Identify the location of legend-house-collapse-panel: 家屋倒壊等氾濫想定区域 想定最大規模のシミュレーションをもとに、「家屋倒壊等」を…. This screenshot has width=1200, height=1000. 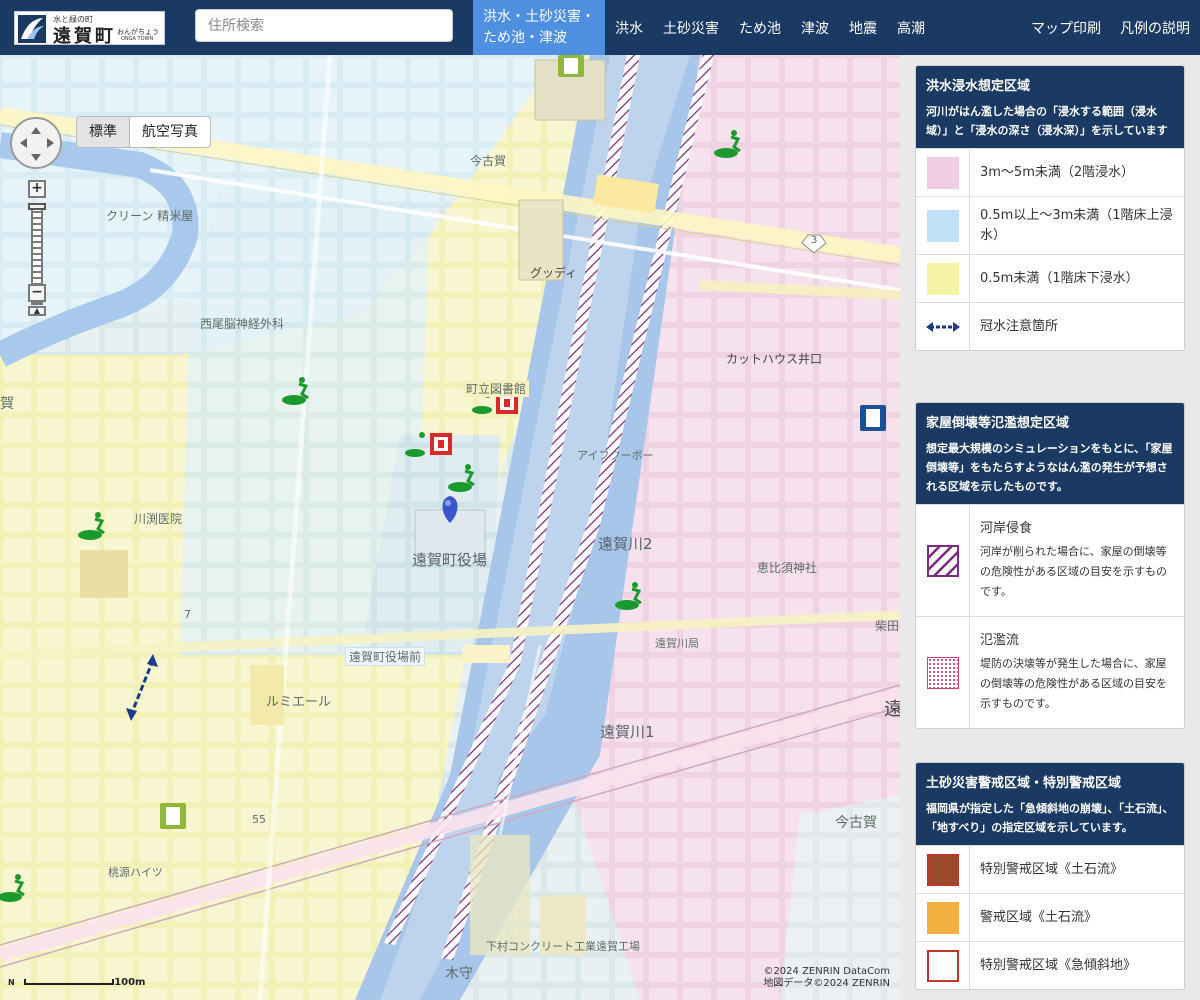
(1050, 565).